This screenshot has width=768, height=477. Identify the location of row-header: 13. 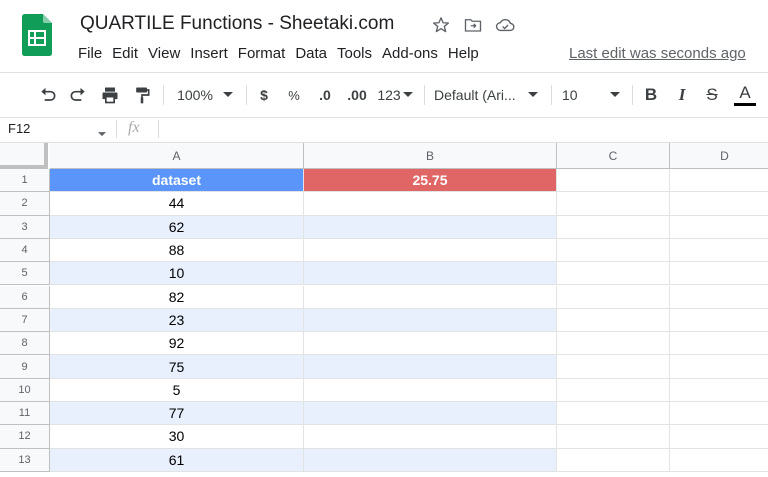
(25, 460).